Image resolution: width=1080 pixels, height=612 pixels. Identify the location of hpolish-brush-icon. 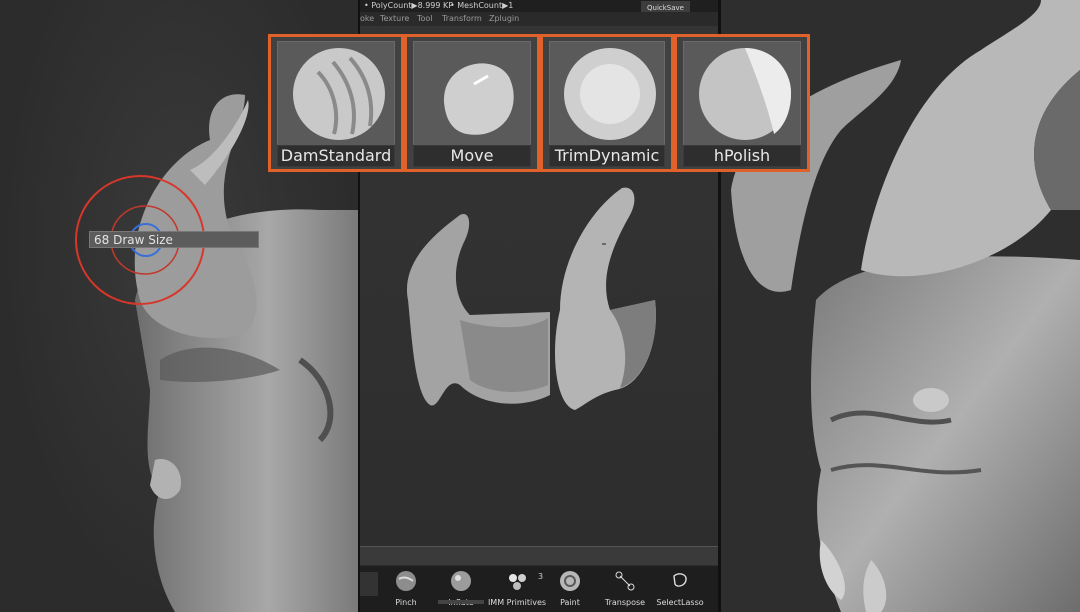
(745, 94).